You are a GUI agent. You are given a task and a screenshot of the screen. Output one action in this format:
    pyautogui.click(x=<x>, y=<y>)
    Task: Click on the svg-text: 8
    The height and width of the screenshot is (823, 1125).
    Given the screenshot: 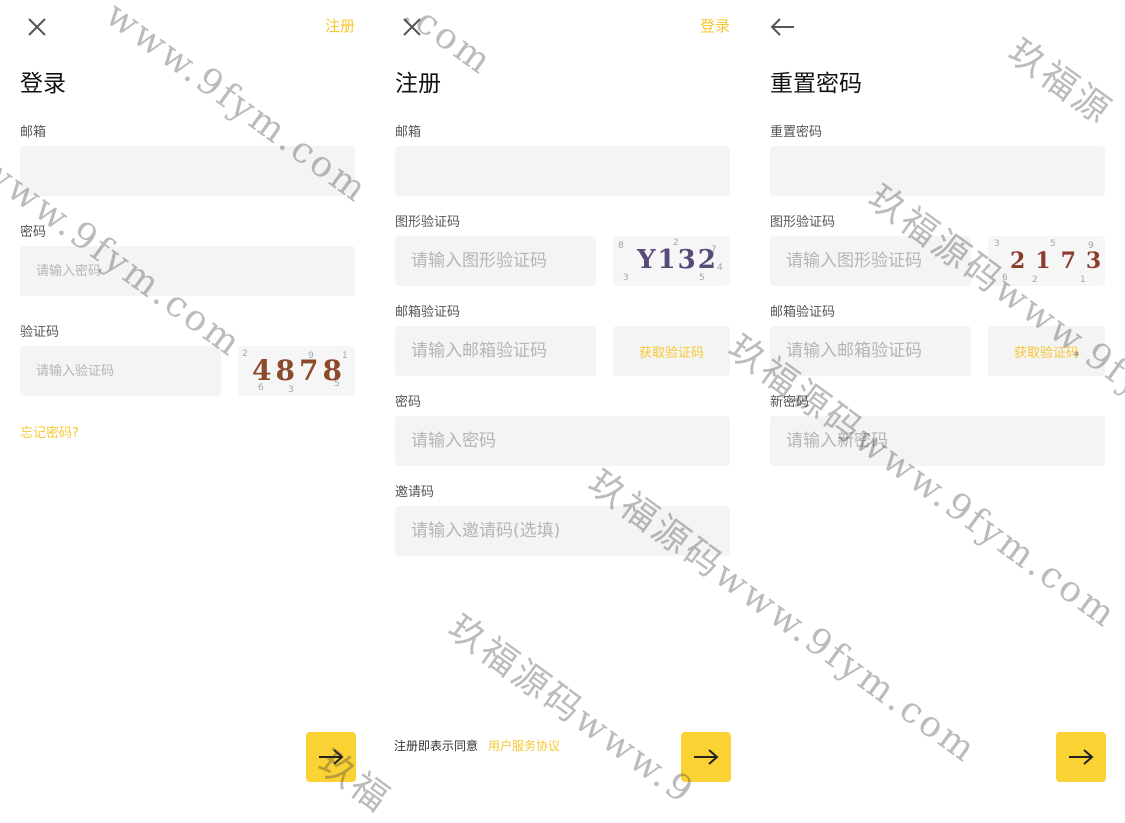 What is the action you would take?
    pyautogui.click(x=621, y=246)
    